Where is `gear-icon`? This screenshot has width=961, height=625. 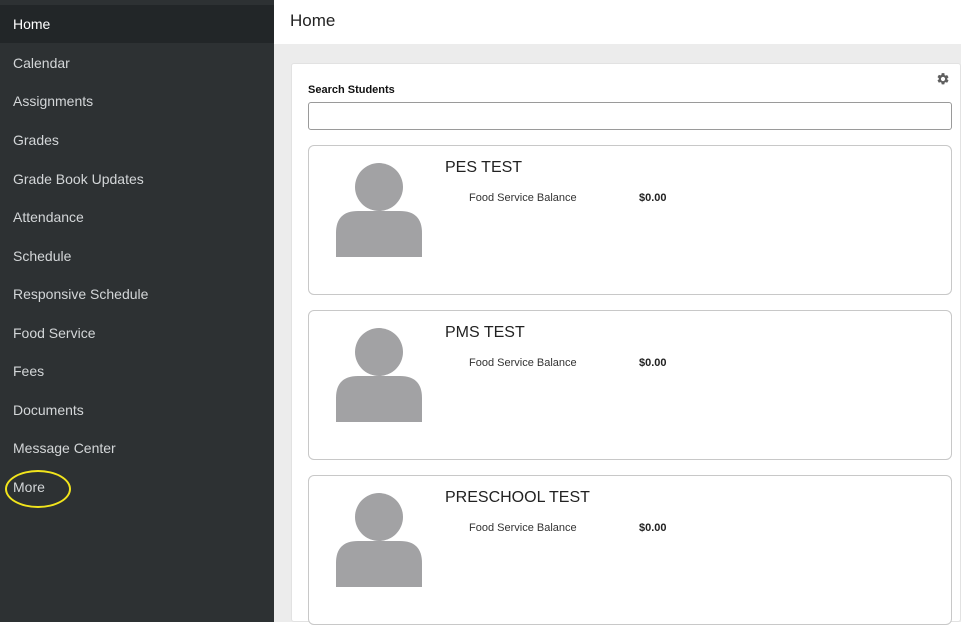
gear-icon is located at coordinates (943, 79).